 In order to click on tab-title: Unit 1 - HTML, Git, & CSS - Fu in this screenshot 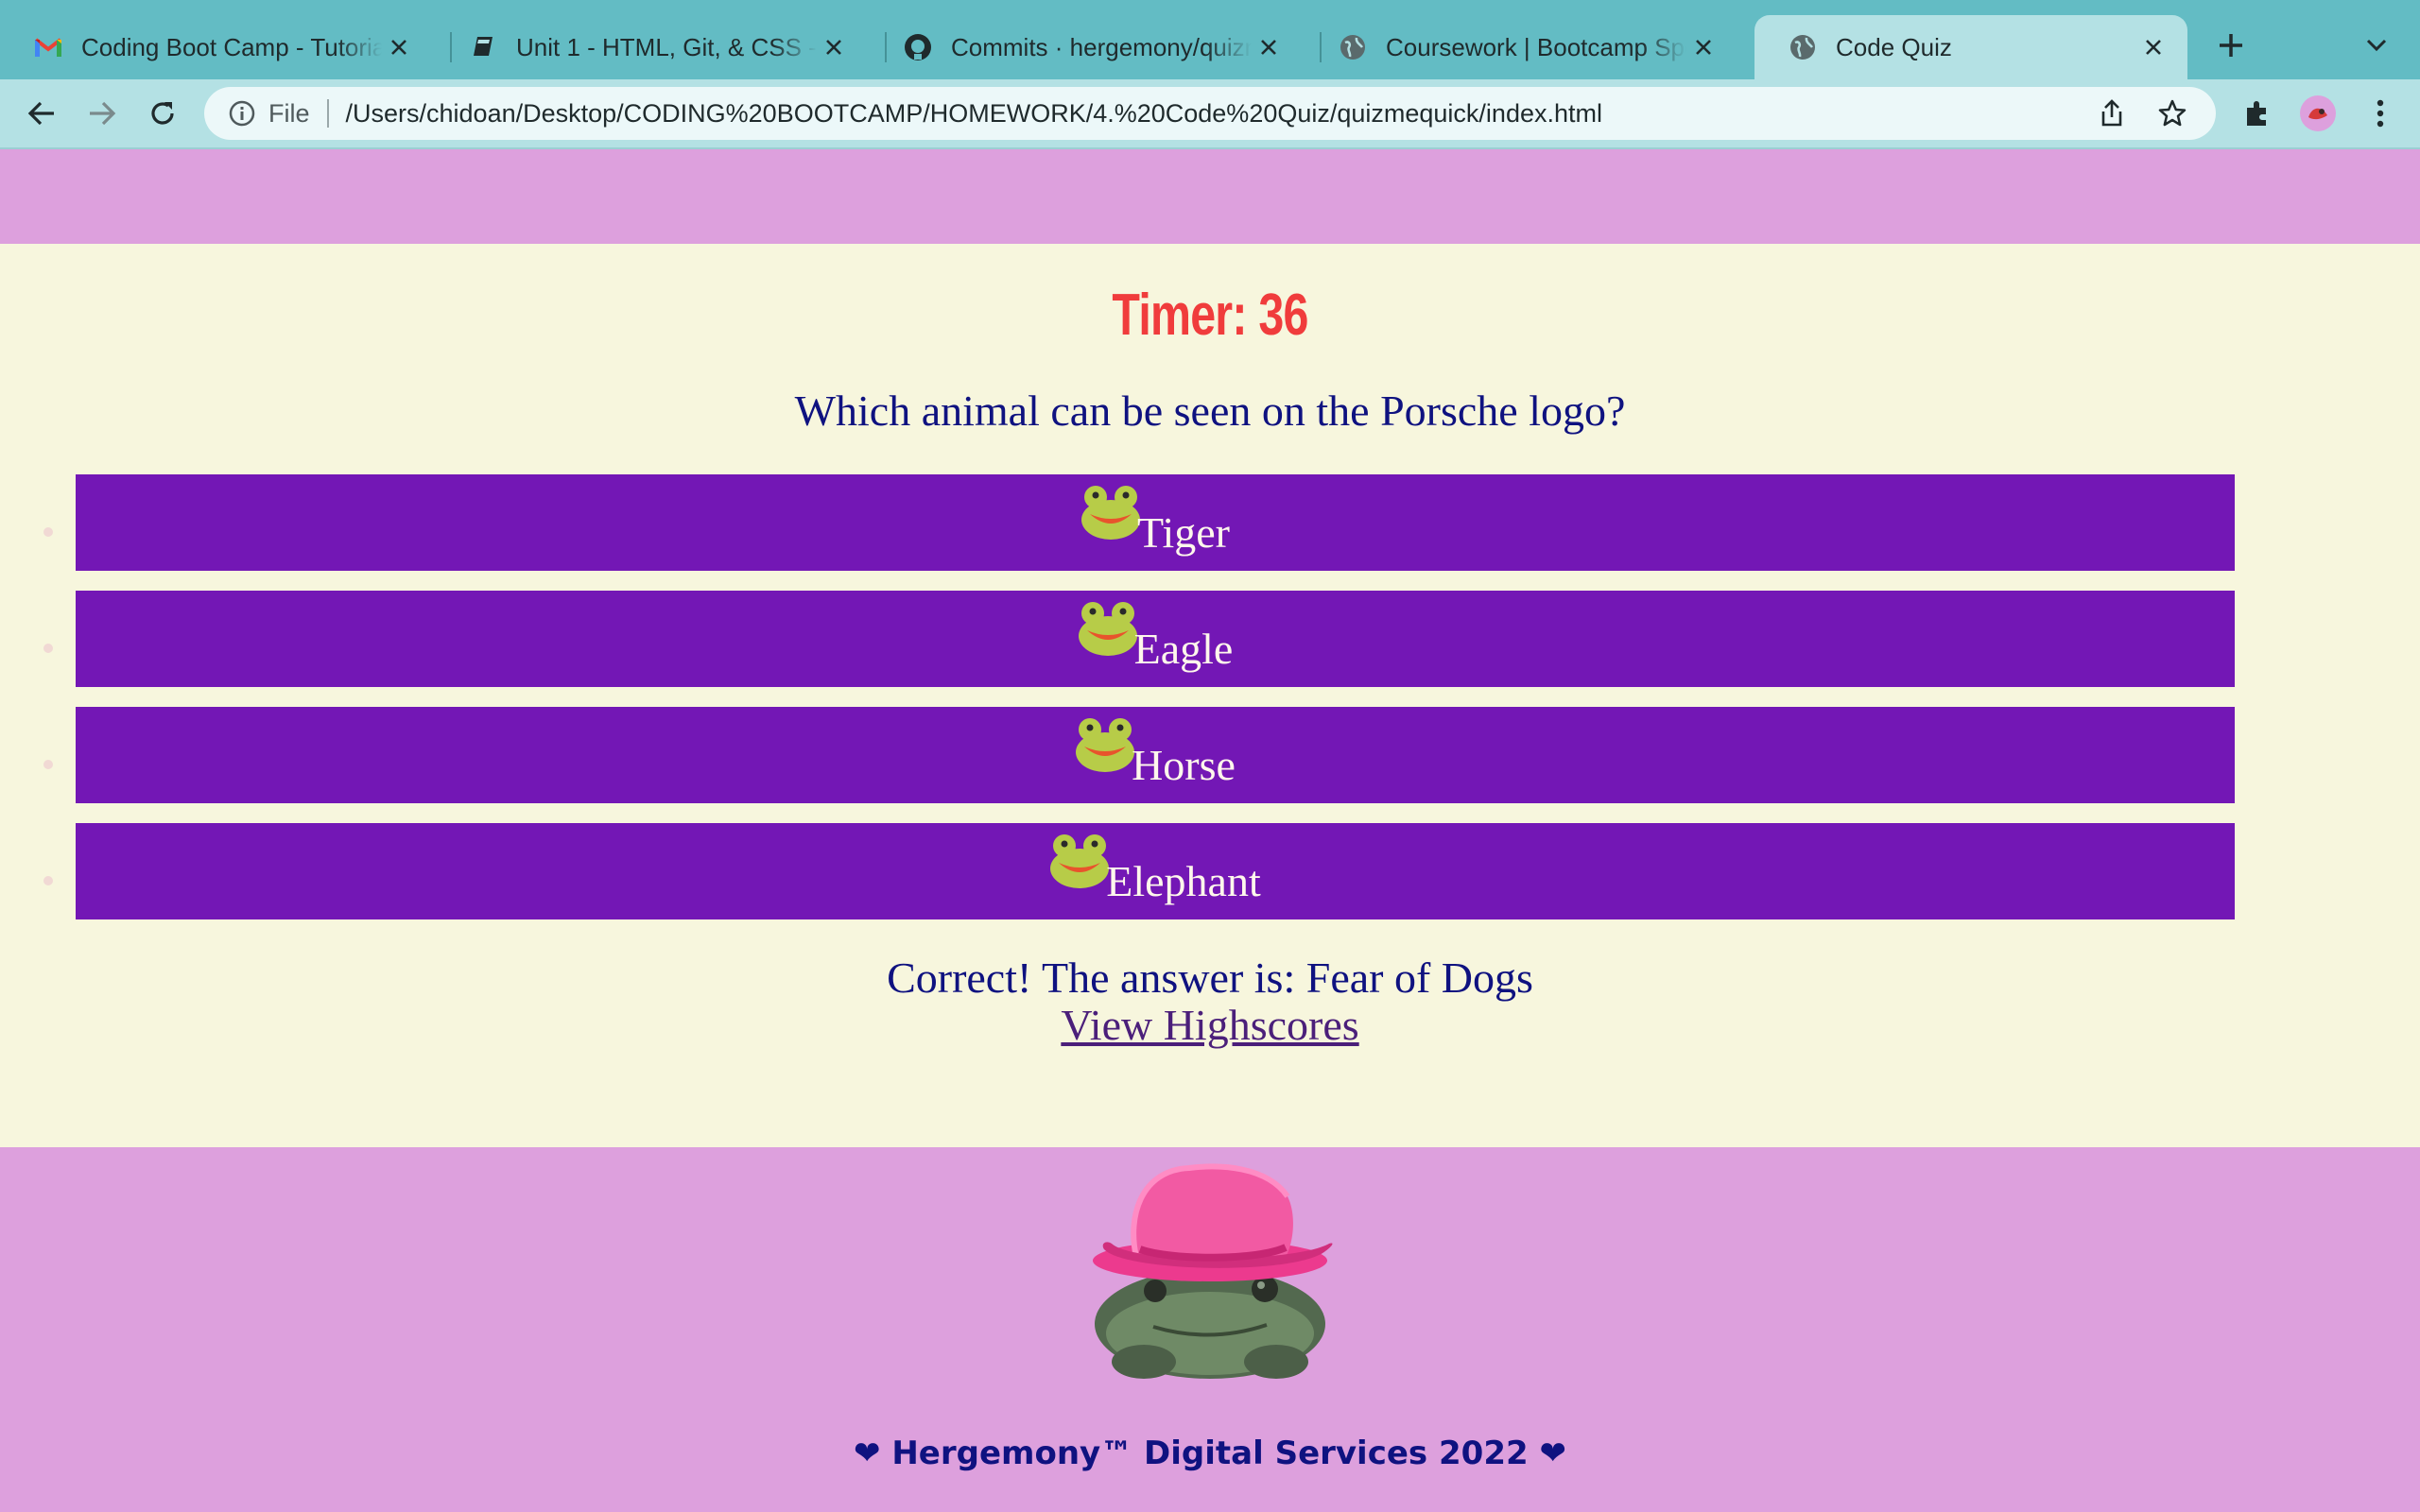, I will do `click(666, 46)`.